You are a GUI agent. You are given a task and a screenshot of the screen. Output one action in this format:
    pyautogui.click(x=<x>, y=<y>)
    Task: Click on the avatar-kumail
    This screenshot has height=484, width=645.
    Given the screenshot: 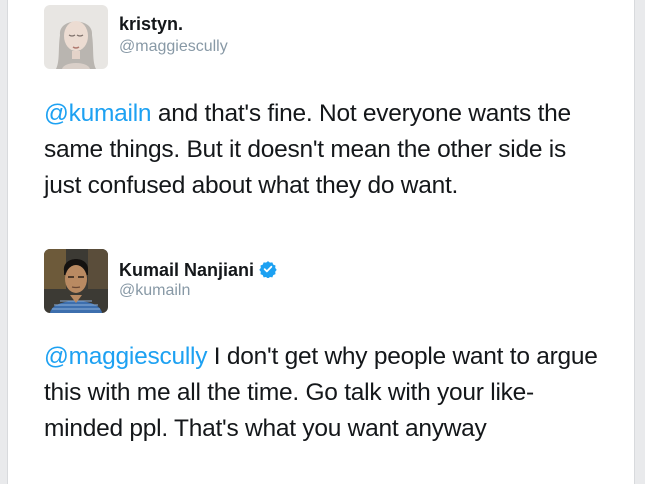 What is the action you would take?
    pyautogui.click(x=76, y=281)
    